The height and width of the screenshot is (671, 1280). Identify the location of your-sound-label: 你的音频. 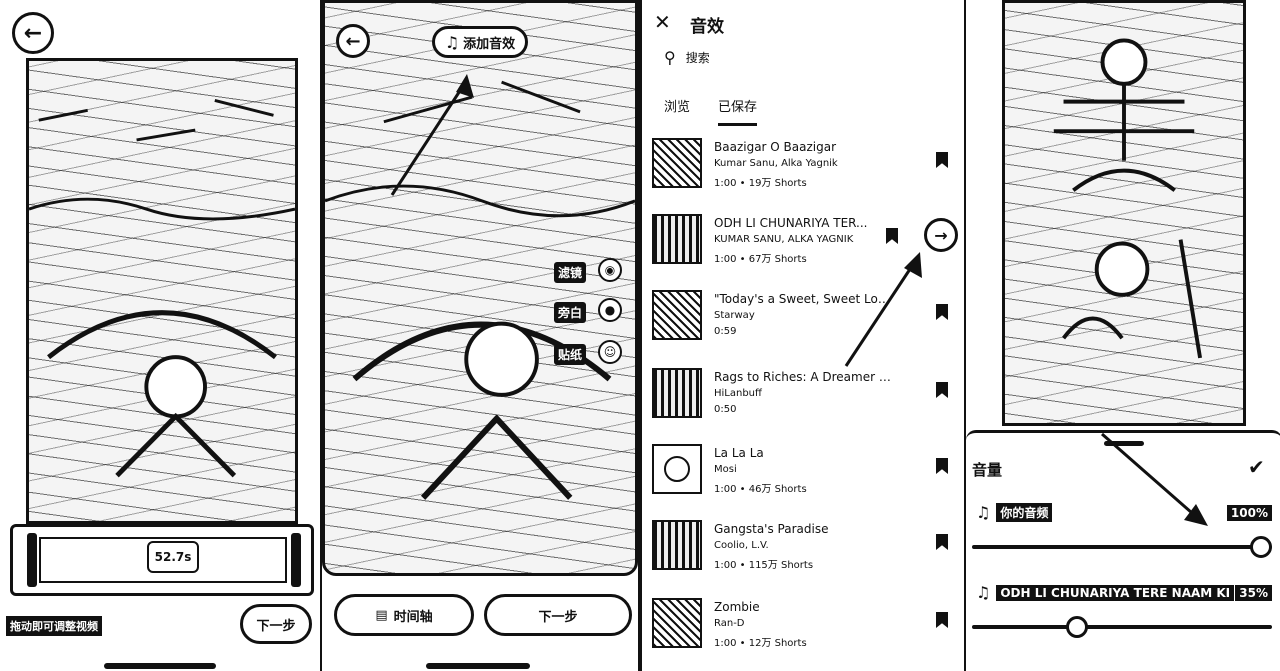
(1024, 512).